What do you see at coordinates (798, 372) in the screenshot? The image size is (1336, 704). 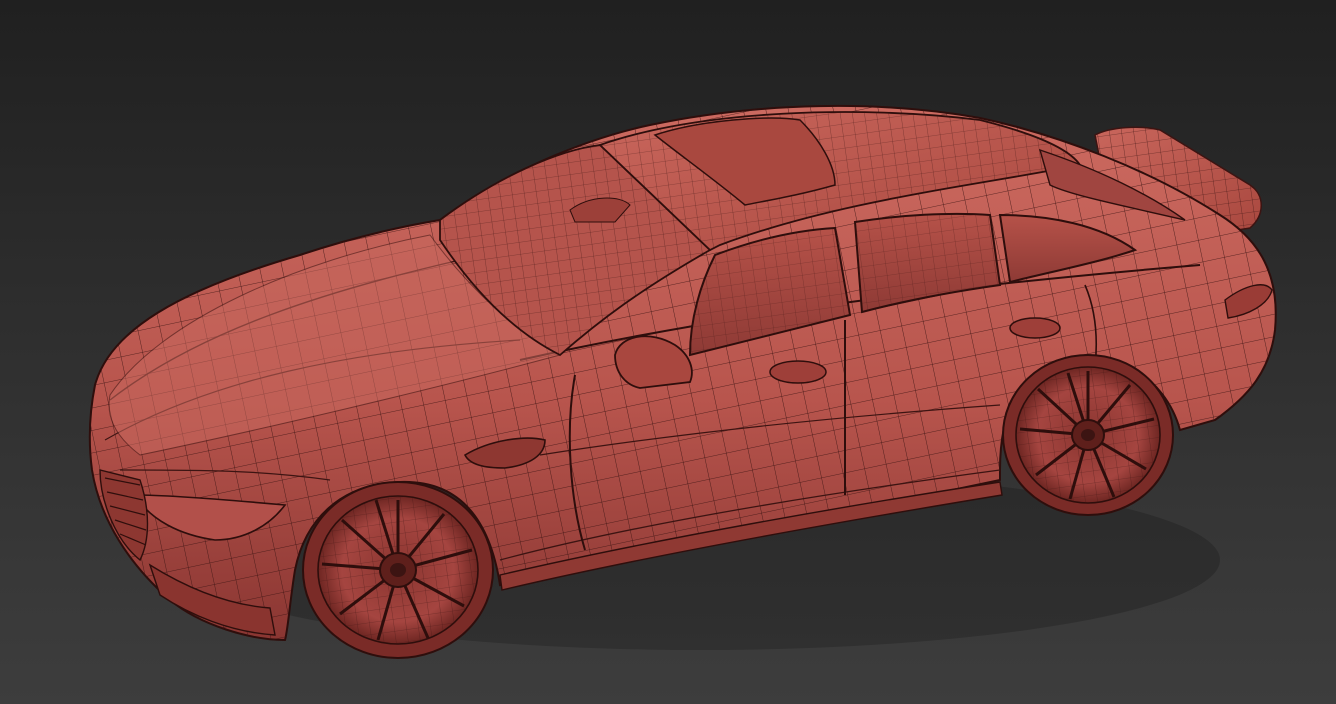 I see `door-handle-front` at bounding box center [798, 372].